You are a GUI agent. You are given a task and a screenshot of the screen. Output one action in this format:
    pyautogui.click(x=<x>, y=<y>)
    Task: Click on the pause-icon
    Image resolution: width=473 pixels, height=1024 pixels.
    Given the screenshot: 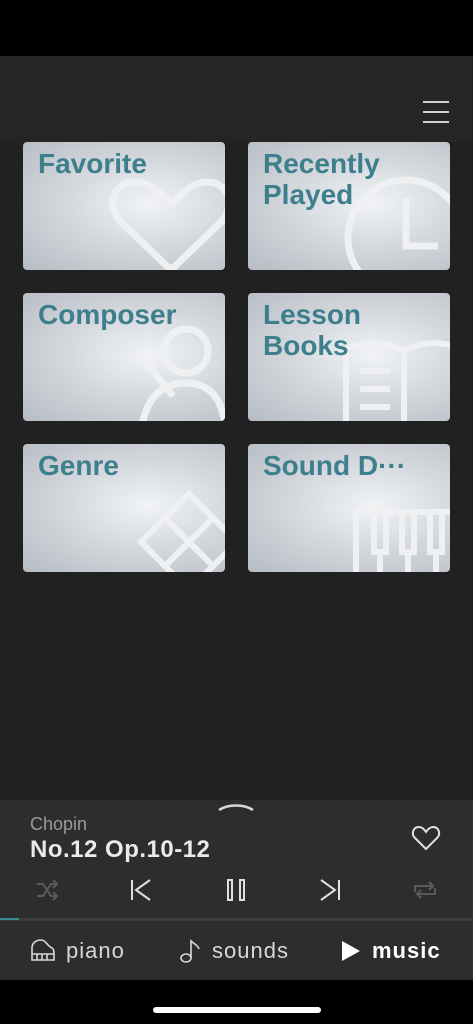 What is the action you would take?
    pyautogui.click(x=236, y=890)
    